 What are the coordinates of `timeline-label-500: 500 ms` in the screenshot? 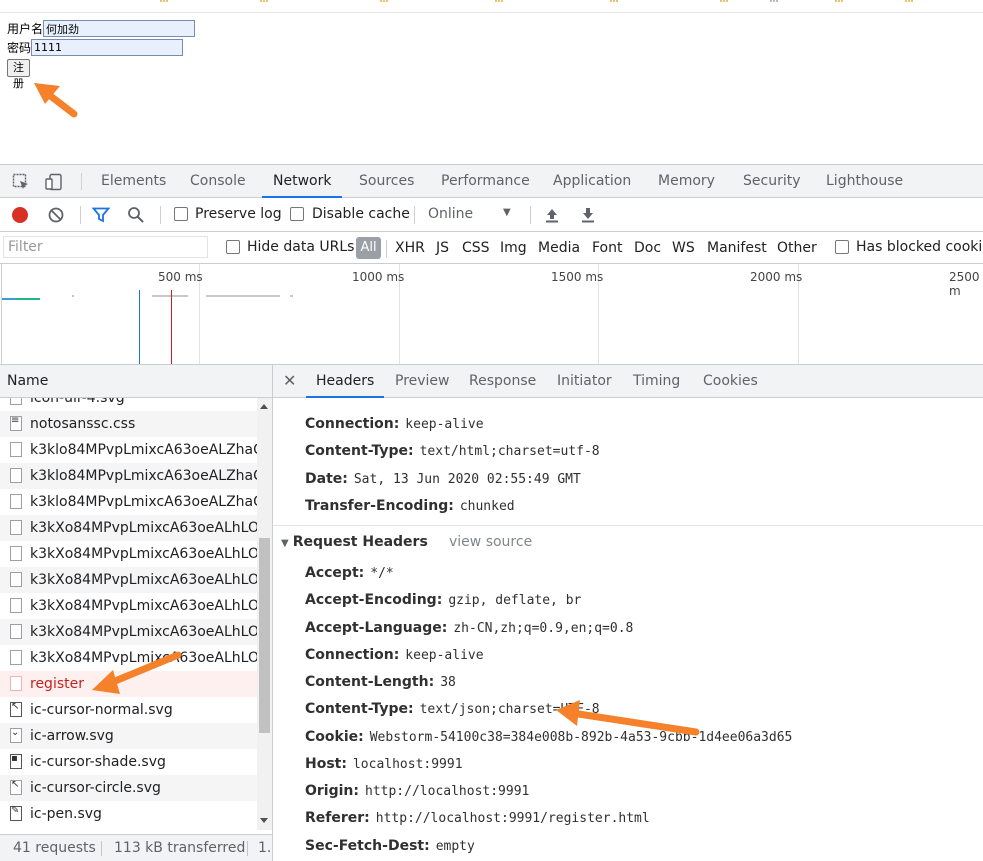 It's located at (180, 277).